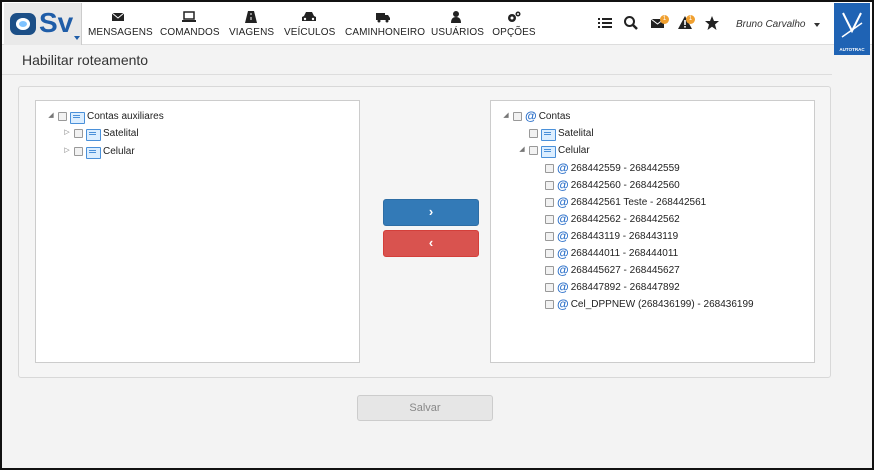 Image resolution: width=874 pixels, height=470 pixels. Describe the element at coordinates (770, 24) in the screenshot. I see `user-name: Bruno Carvalho` at that location.